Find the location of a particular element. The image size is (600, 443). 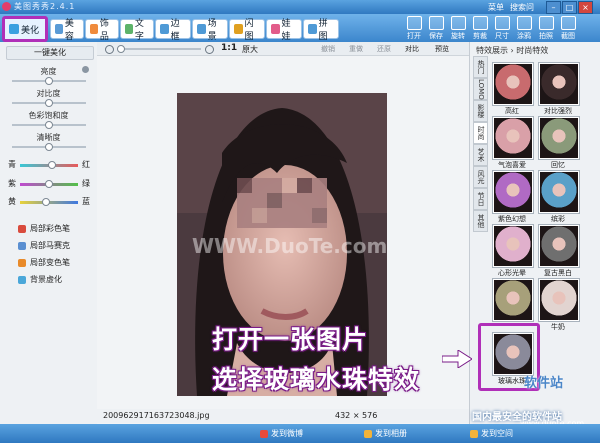

effects-tab: 其他 is located at coordinates (480, 221).